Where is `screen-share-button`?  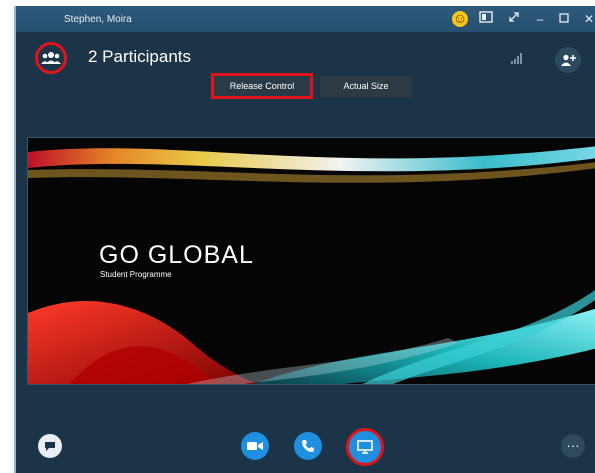 screen-share-button is located at coordinates (365, 447).